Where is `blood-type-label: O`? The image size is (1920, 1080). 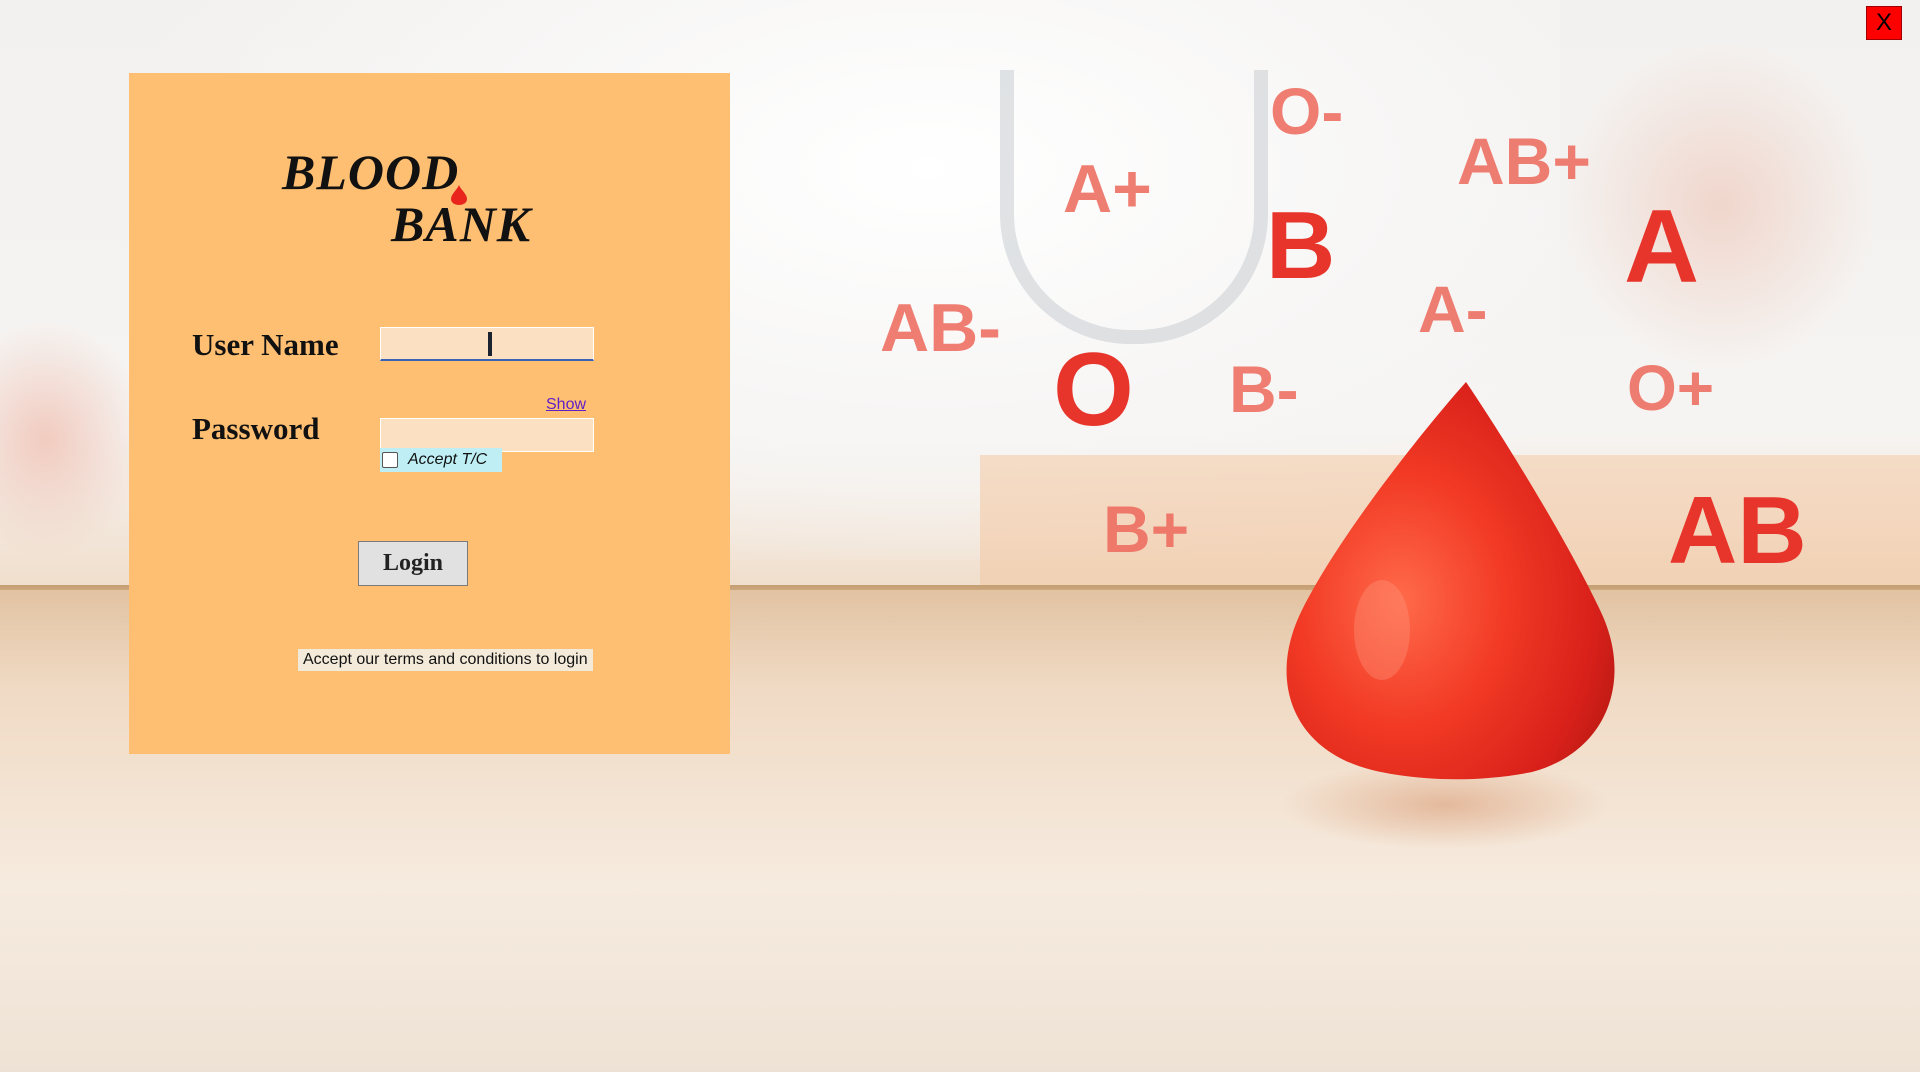 blood-type-label: O is located at coordinates (1093, 390).